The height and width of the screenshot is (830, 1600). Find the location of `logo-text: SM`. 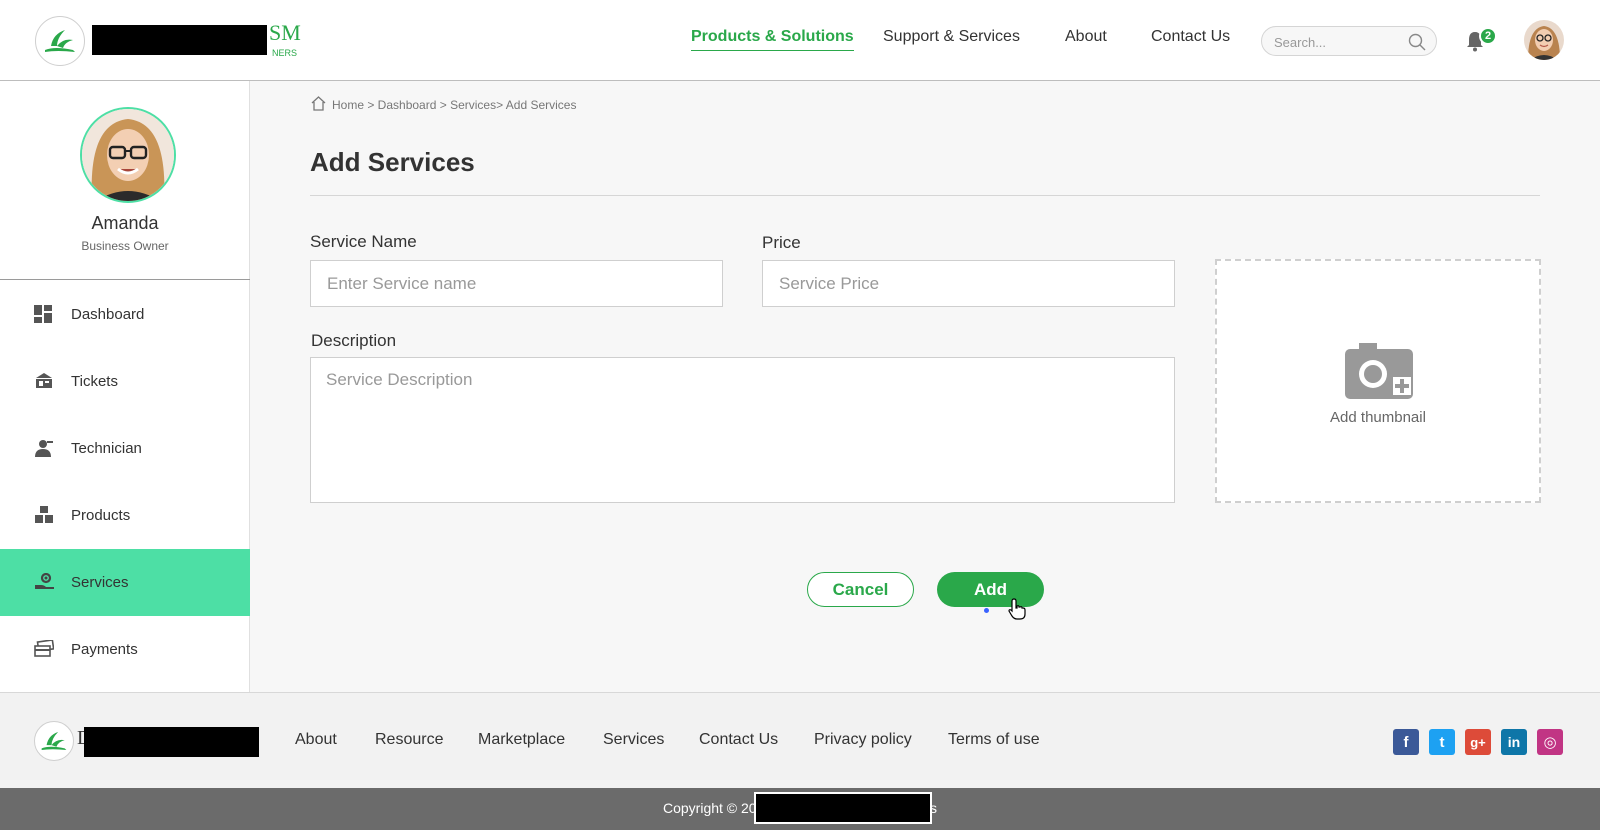

logo-text: SM is located at coordinates (285, 32).